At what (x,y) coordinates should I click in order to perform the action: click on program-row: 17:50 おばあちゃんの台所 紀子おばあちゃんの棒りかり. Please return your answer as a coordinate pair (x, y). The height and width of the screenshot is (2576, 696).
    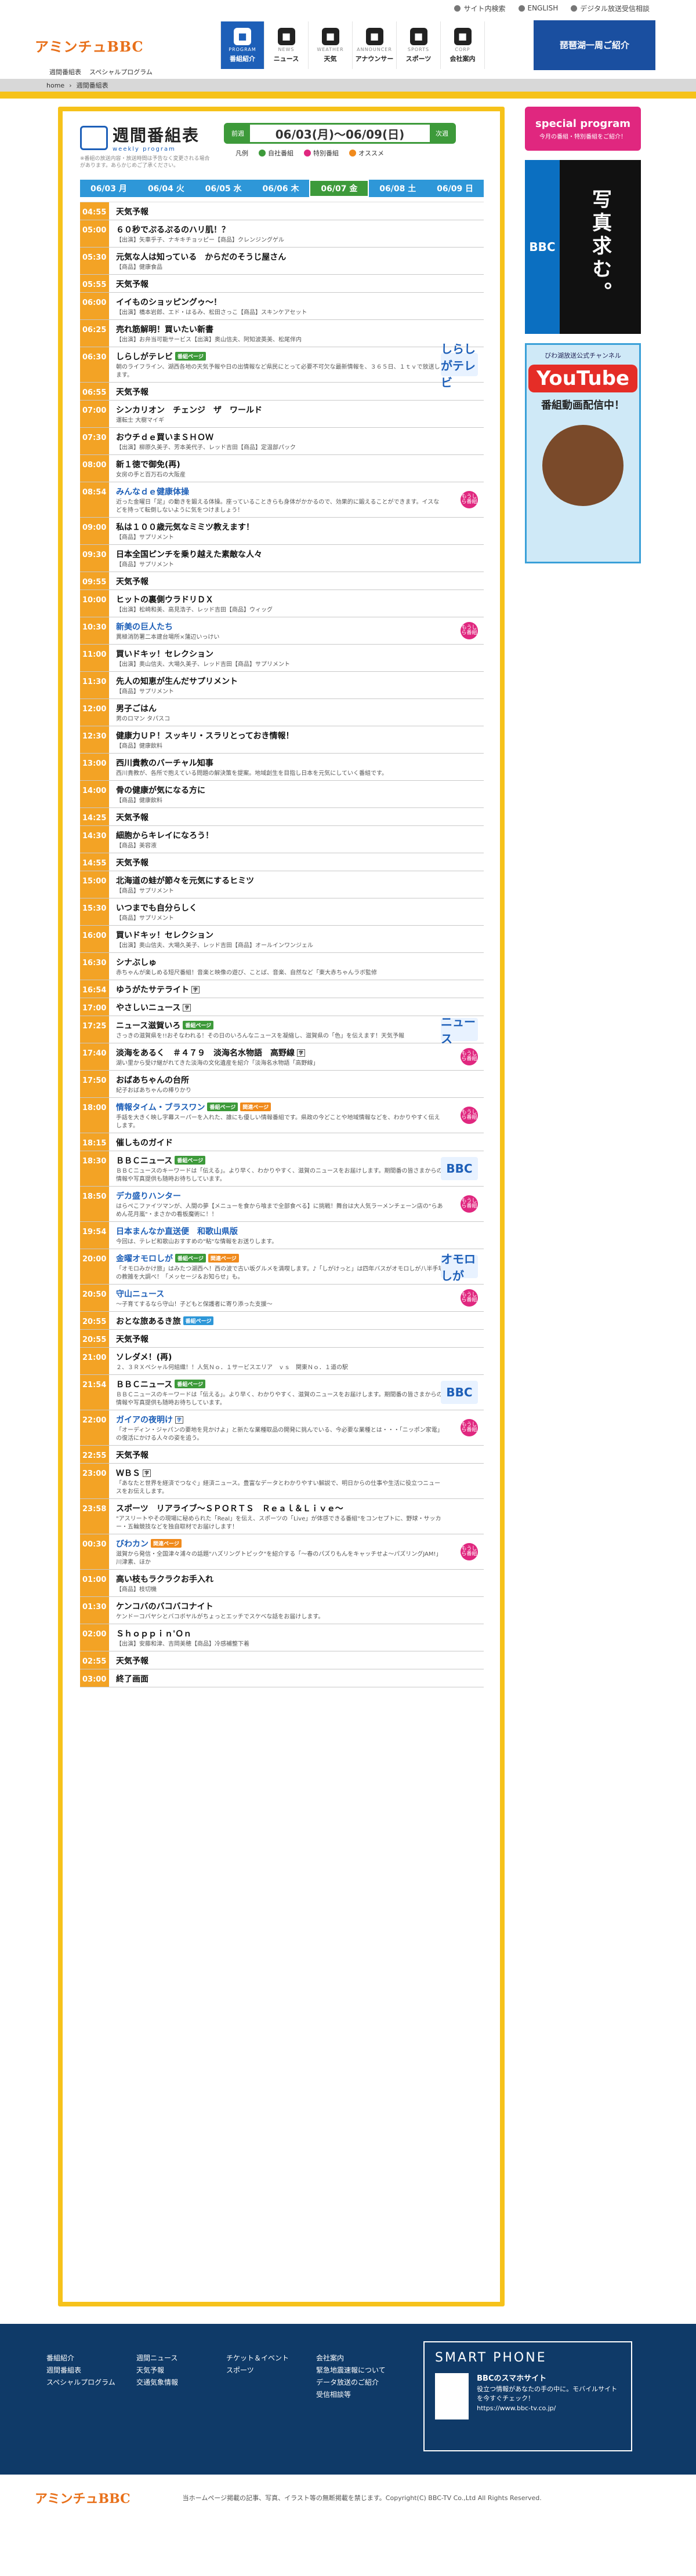
    Looking at the image, I should click on (282, 1084).